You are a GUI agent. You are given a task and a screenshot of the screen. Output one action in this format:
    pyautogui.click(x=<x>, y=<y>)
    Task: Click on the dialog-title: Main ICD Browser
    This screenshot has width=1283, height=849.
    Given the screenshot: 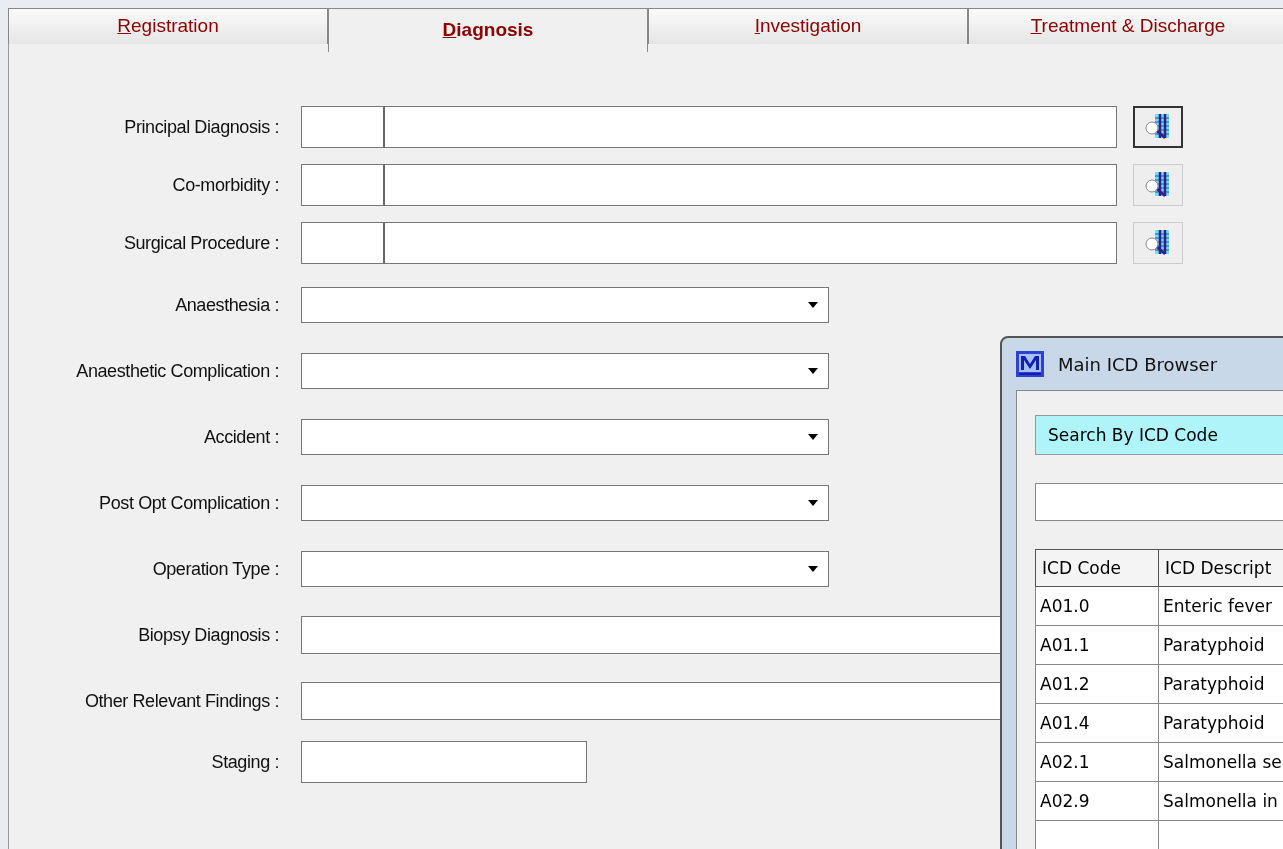 What is the action you would take?
    pyautogui.click(x=1138, y=364)
    